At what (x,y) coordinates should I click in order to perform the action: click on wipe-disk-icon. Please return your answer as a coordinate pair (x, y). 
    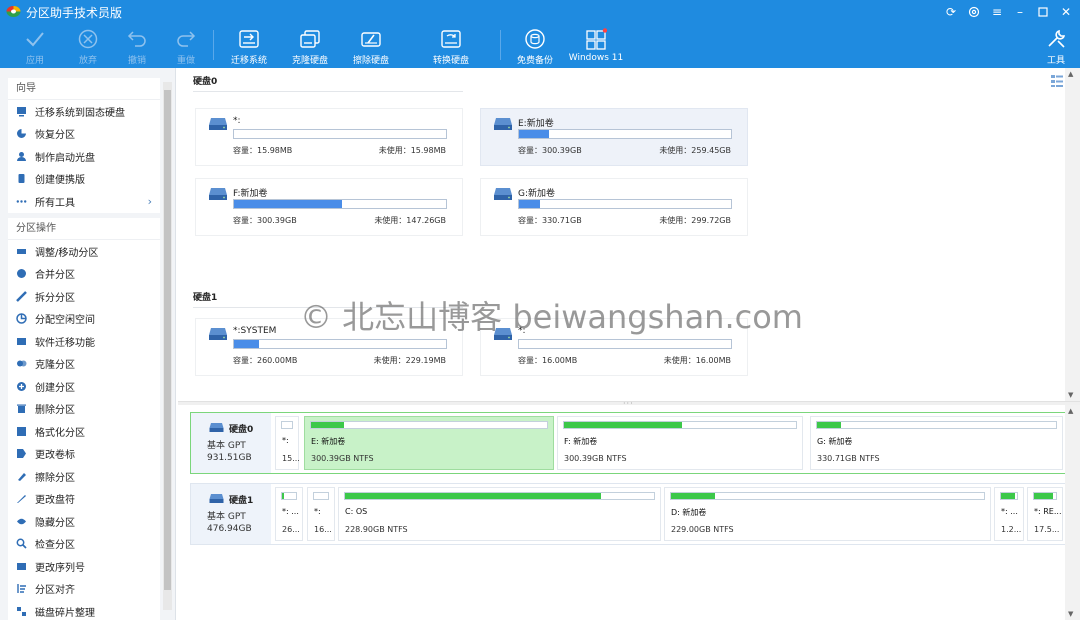
    Looking at the image, I should click on (371, 39).